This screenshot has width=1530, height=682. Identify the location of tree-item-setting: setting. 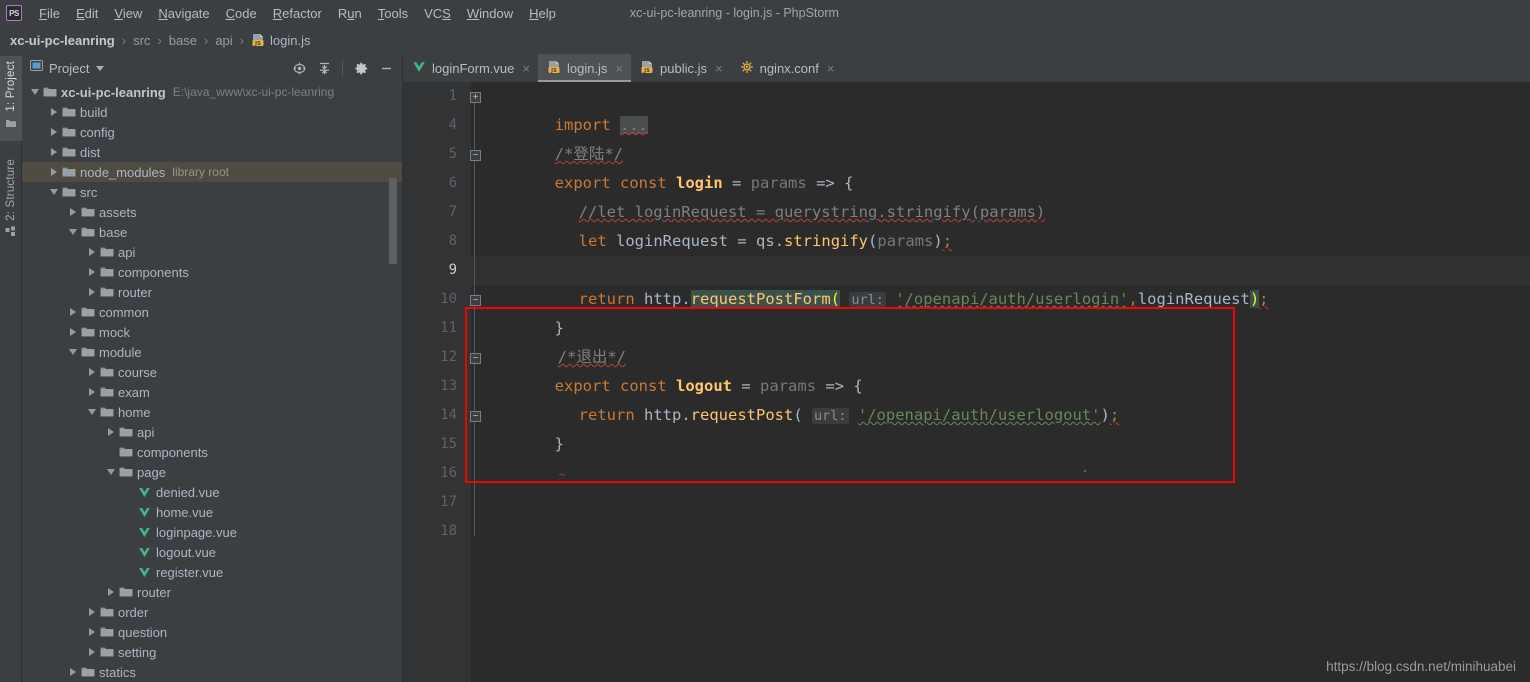
(212, 652).